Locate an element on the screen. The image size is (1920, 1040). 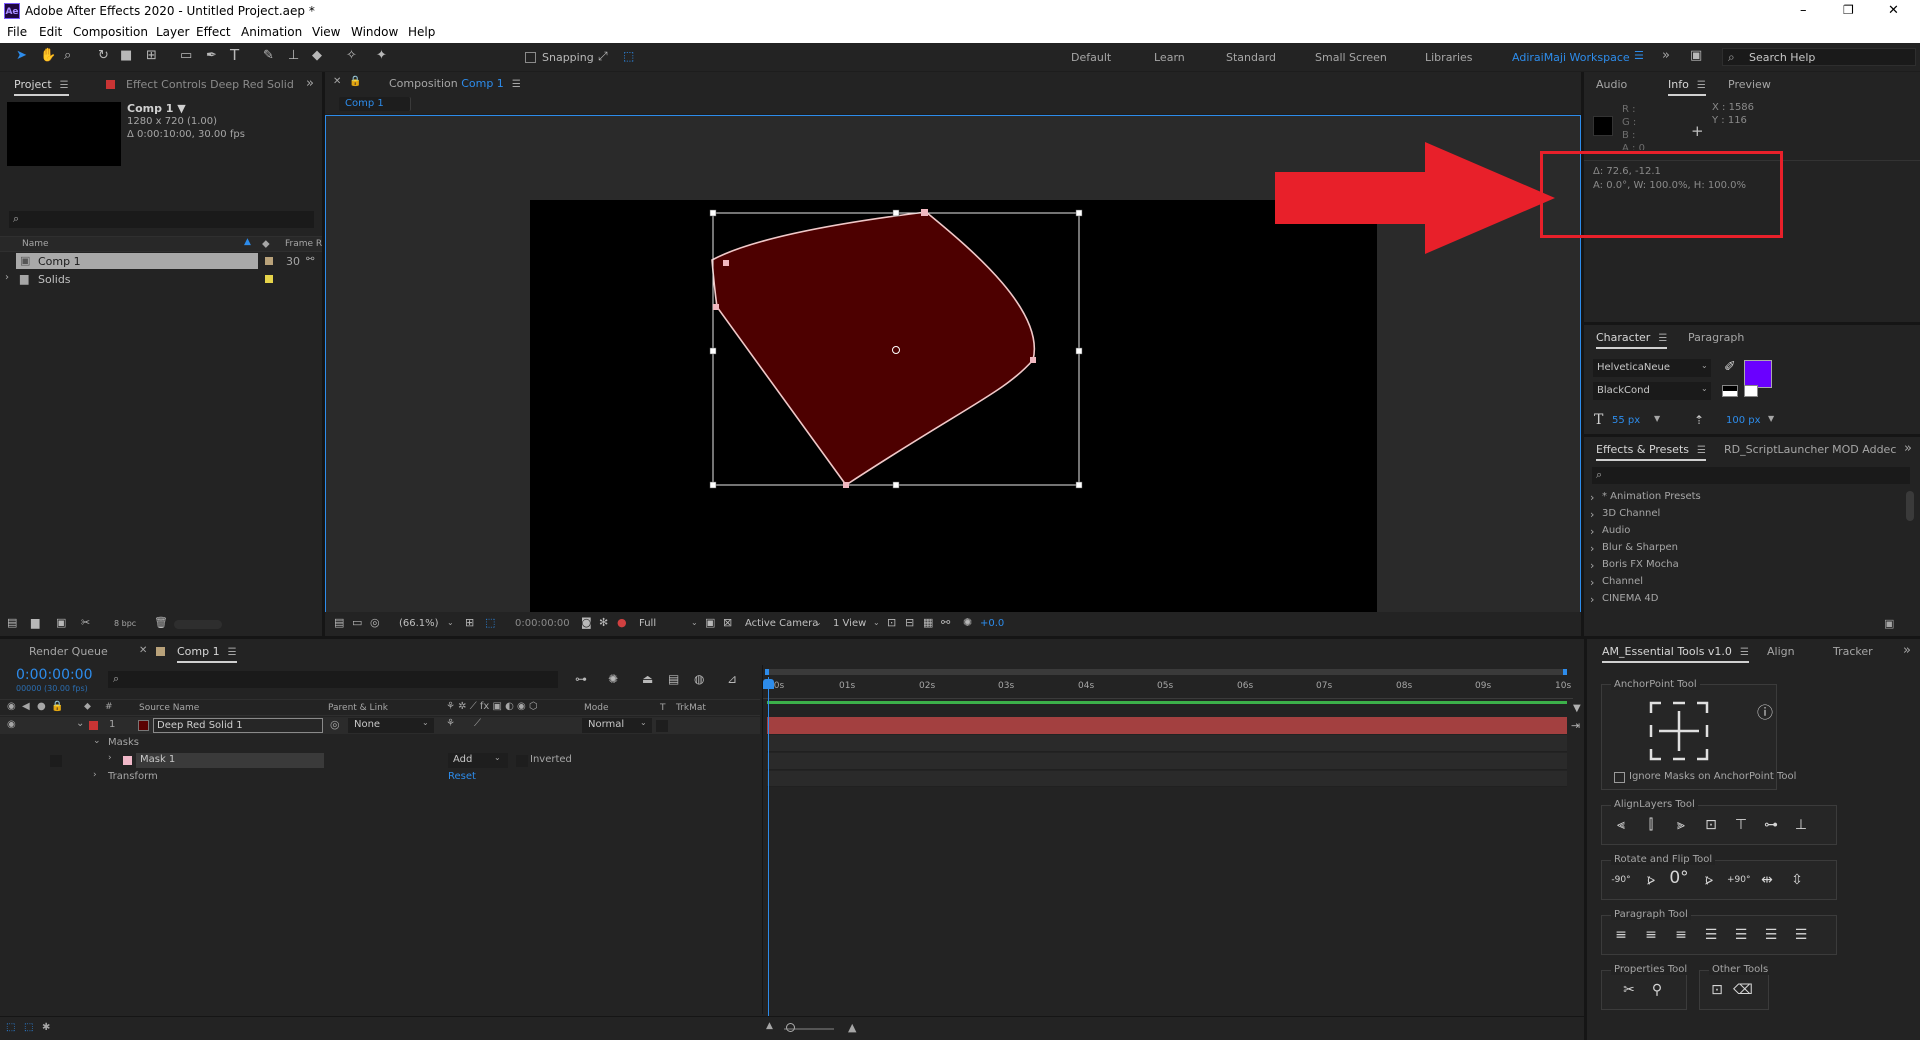
show-snapshot-icon: ✻ is located at coordinates (603, 622).